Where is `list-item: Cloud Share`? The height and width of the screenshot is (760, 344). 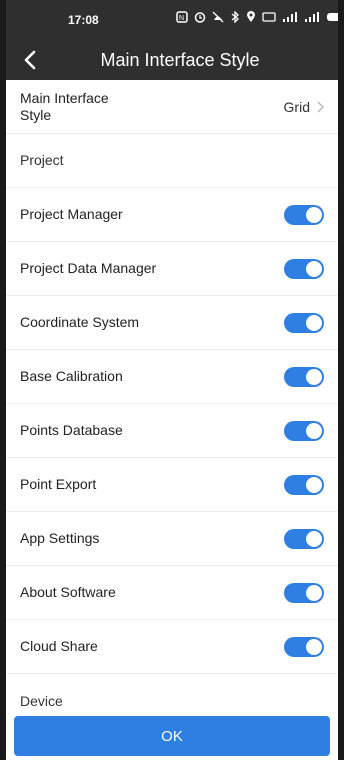
list-item: Cloud Share is located at coordinates (172, 647).